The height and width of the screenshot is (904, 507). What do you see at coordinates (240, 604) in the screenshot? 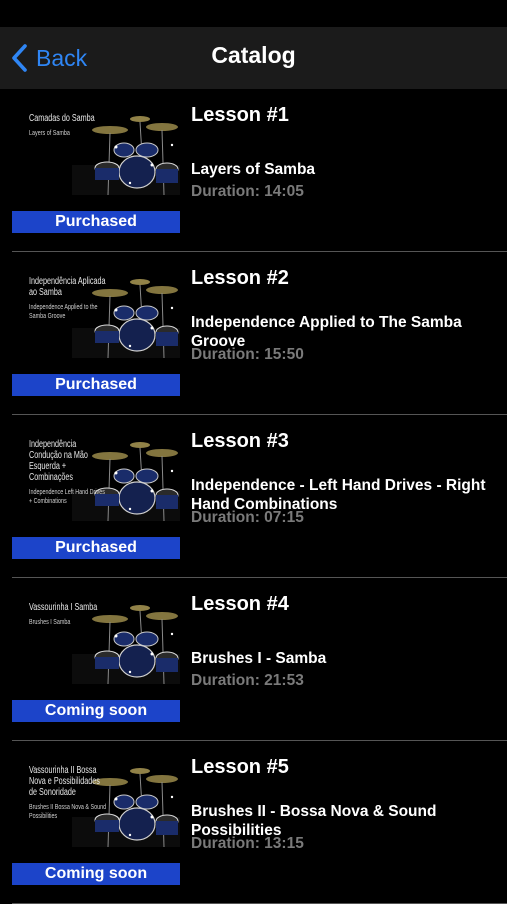
I see `lesson-number: Lesson #4` at bounding box center [240, 604].